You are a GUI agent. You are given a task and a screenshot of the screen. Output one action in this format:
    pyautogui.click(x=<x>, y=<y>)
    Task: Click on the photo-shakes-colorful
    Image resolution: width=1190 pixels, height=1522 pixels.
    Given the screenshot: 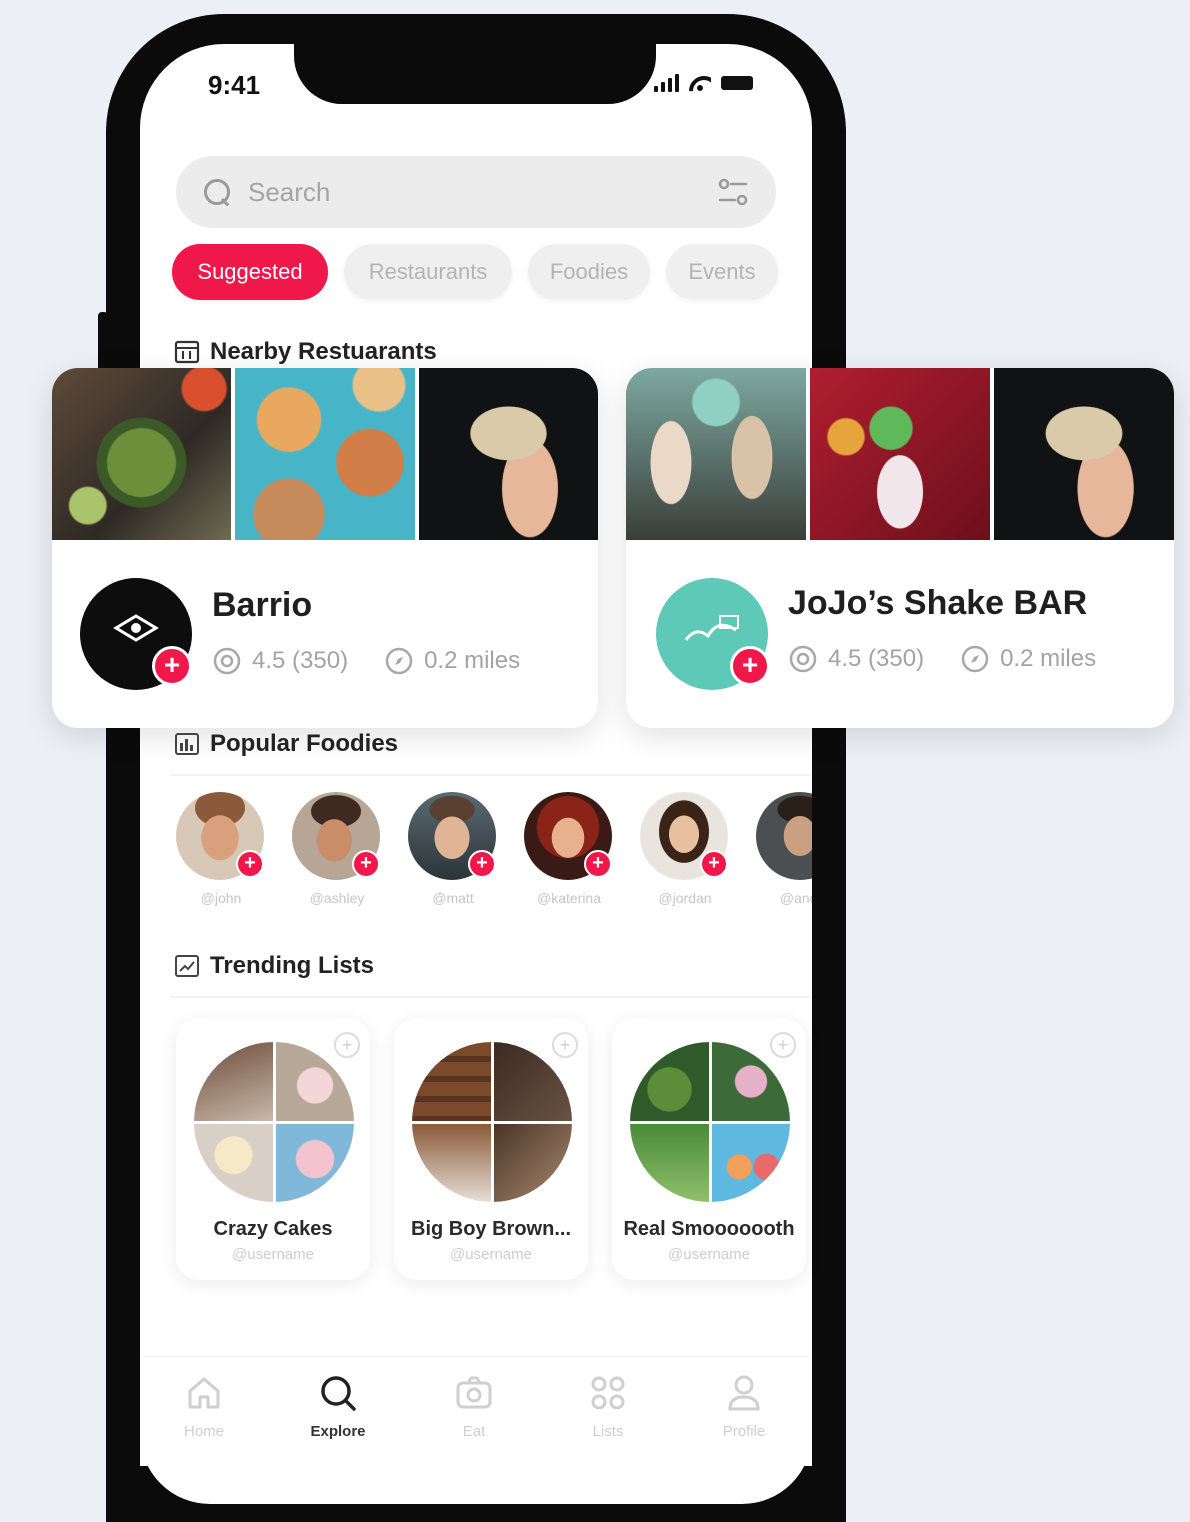 What is the action you would take?
    pyautogui.click(x=900, y=454)
    